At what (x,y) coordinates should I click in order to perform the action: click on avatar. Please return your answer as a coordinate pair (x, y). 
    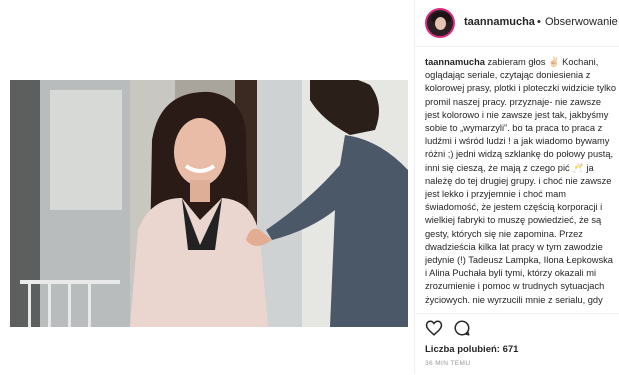
    Looking at the image, I should click on (440, 23).